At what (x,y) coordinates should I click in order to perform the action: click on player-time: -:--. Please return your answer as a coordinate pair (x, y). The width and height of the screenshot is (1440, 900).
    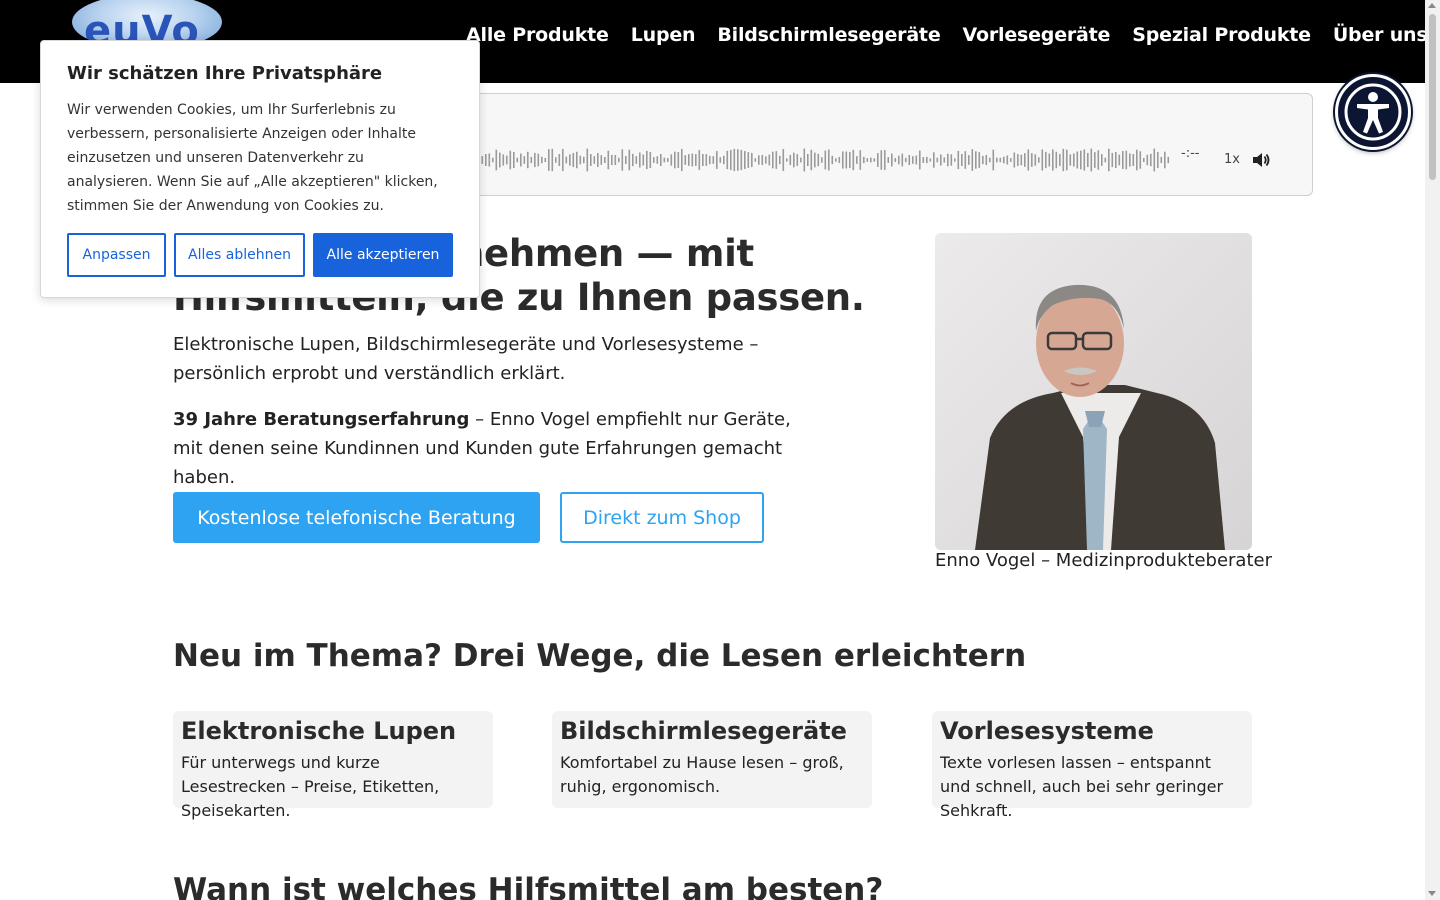
    Looking at the image, I should click on (1190, 153).